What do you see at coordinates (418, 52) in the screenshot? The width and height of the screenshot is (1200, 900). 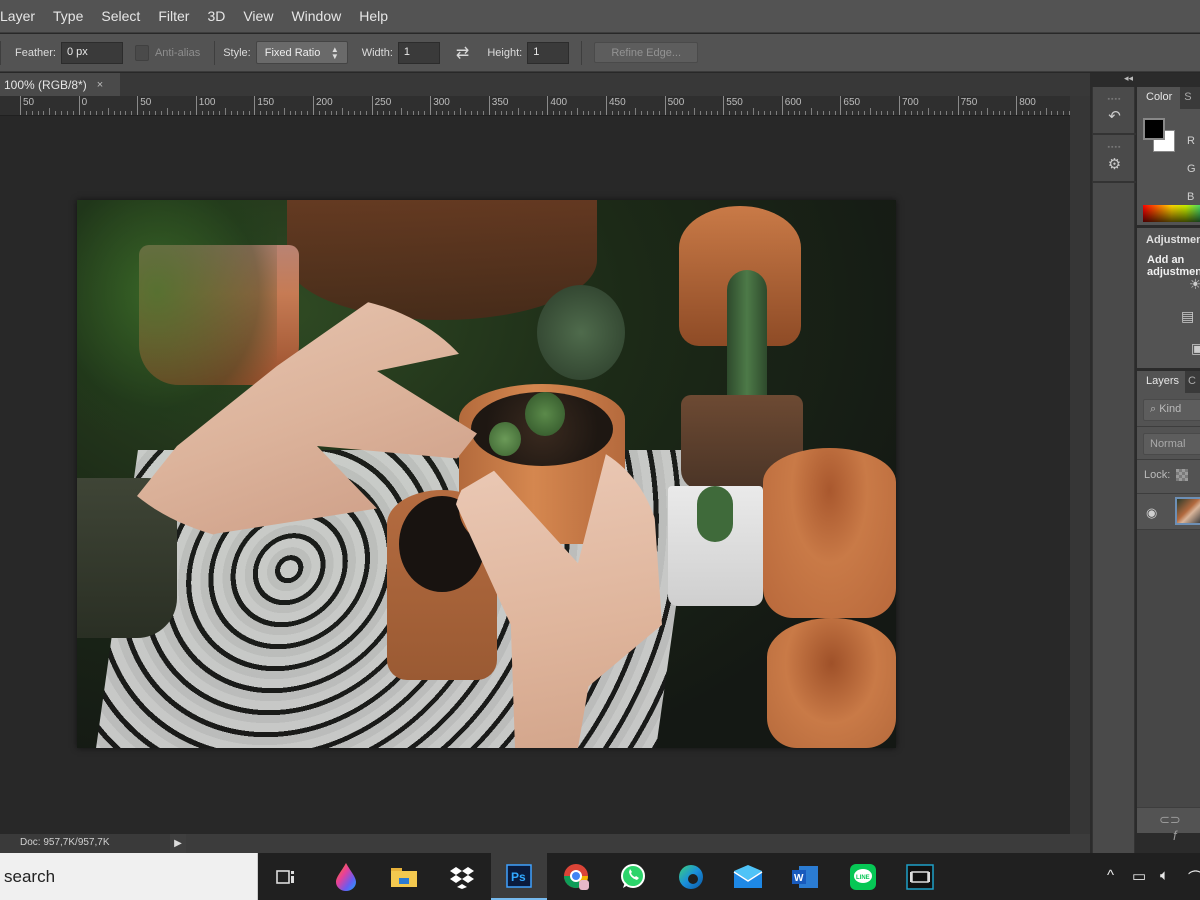 I see `width-input: 1` at bounding box center [418, 52].